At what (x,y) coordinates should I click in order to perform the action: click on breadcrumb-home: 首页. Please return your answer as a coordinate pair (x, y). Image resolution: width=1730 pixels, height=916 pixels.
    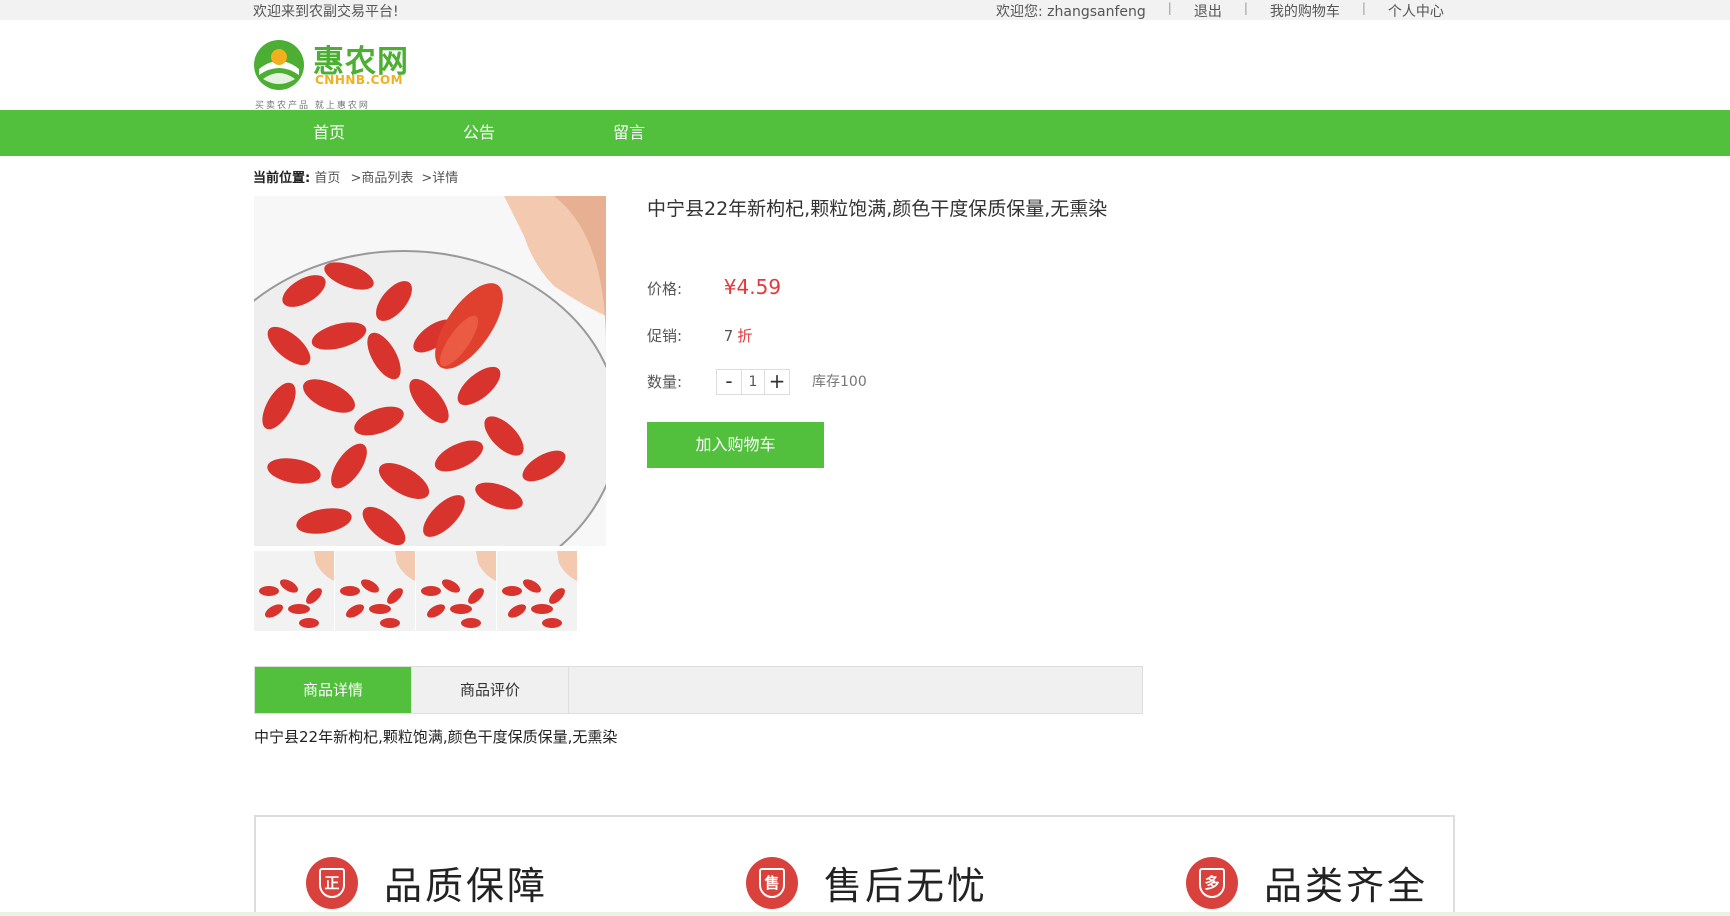
    Looking at the image, I should click on (327, 178).